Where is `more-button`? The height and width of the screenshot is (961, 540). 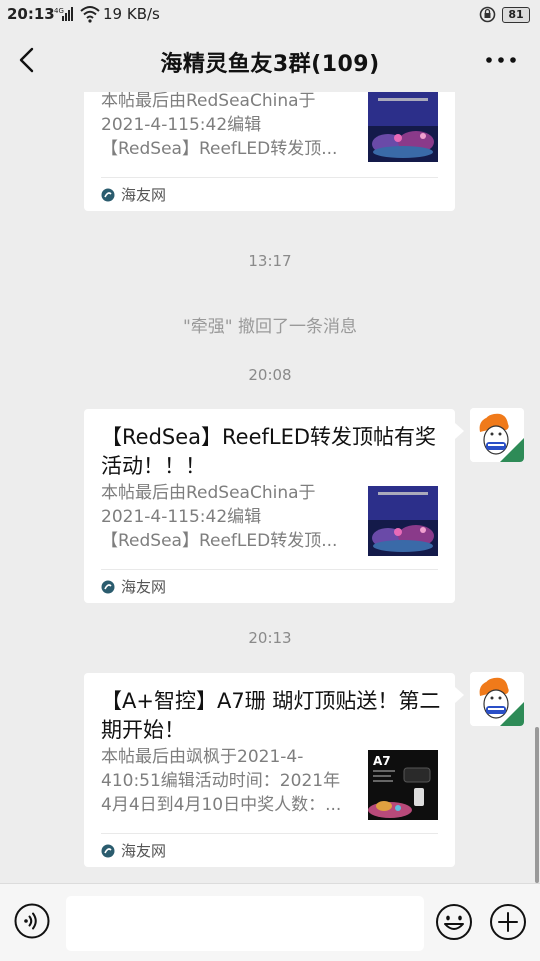 more-button is located at coordinates (501, 60).